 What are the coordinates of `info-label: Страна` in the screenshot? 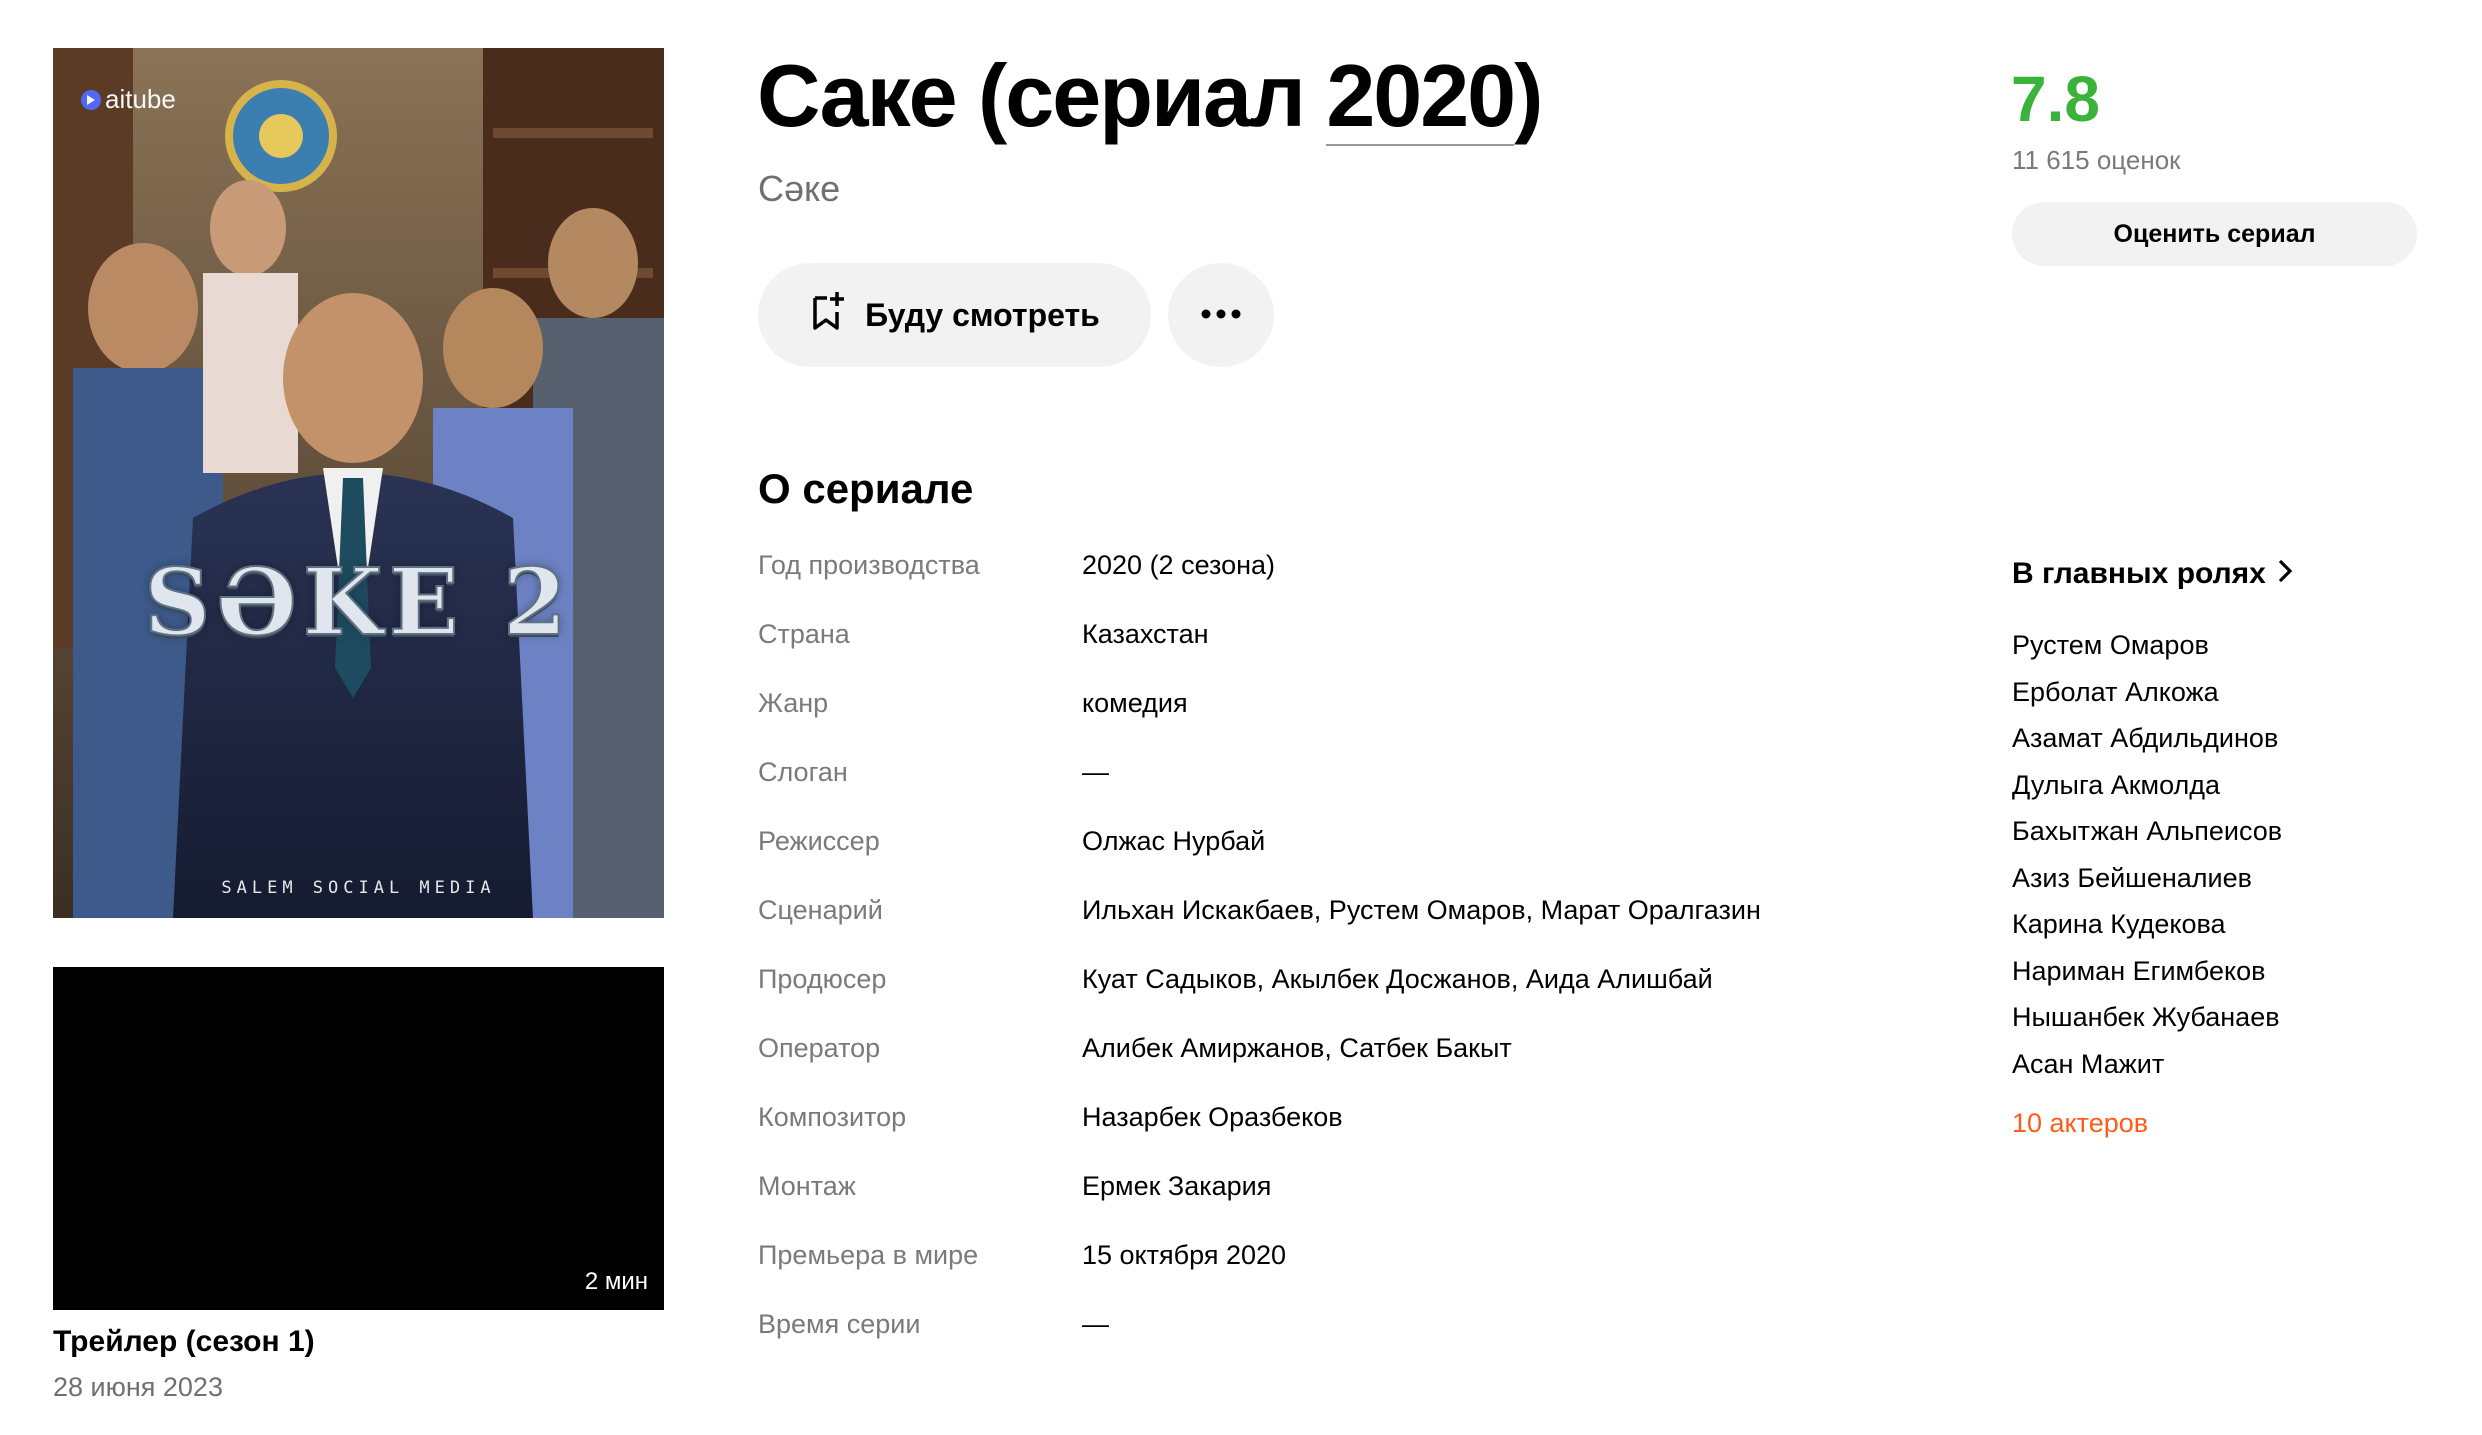 It's located at (804, 634).